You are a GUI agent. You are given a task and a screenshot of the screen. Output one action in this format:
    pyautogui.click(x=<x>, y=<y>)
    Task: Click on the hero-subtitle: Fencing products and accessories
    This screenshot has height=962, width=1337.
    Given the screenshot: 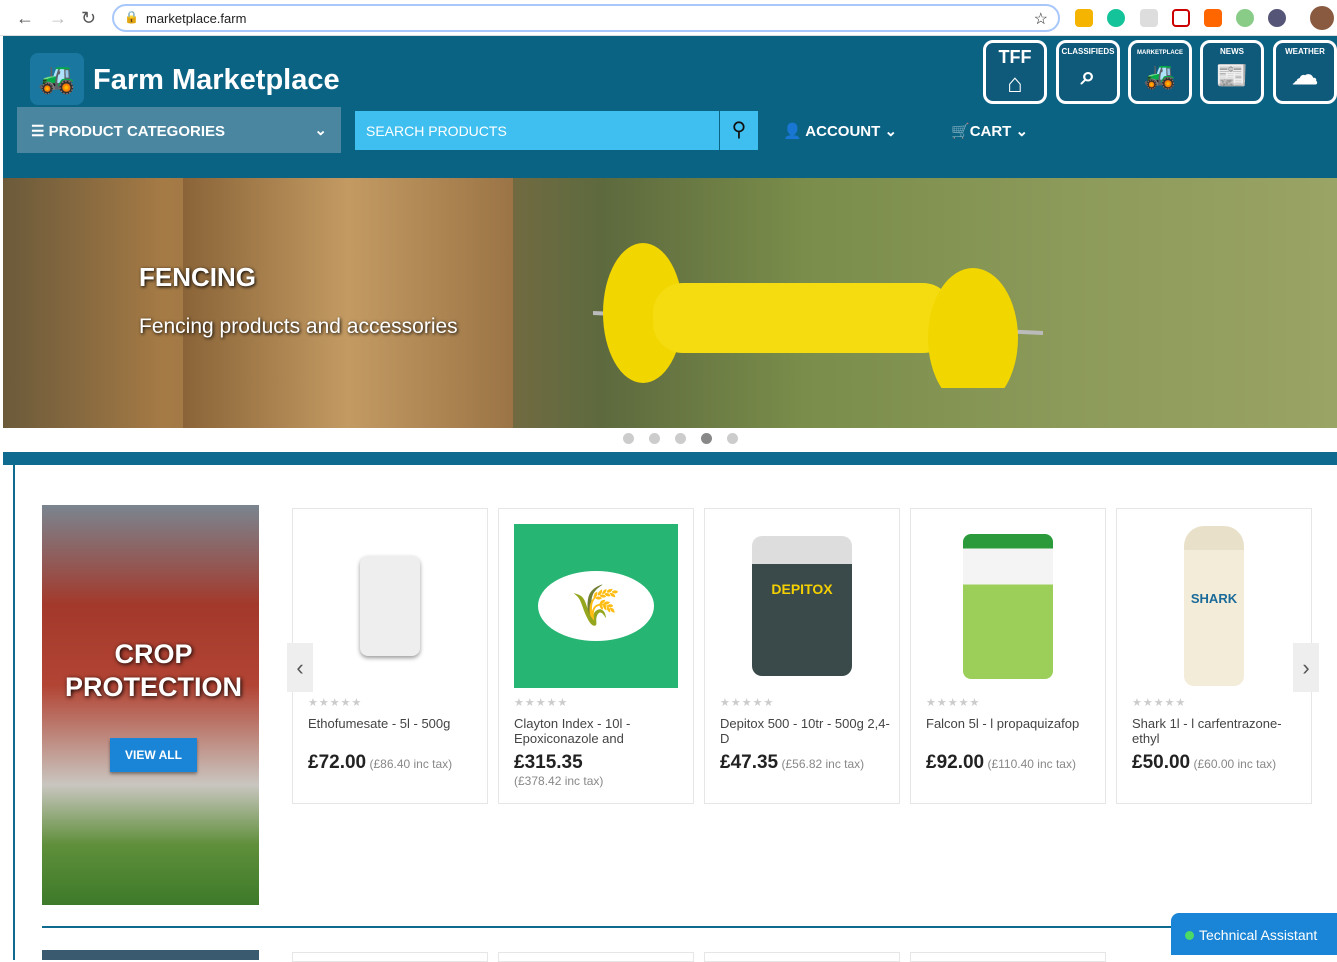 What is the action you would take?
    pyautogui.click(x=298, y=326)
    